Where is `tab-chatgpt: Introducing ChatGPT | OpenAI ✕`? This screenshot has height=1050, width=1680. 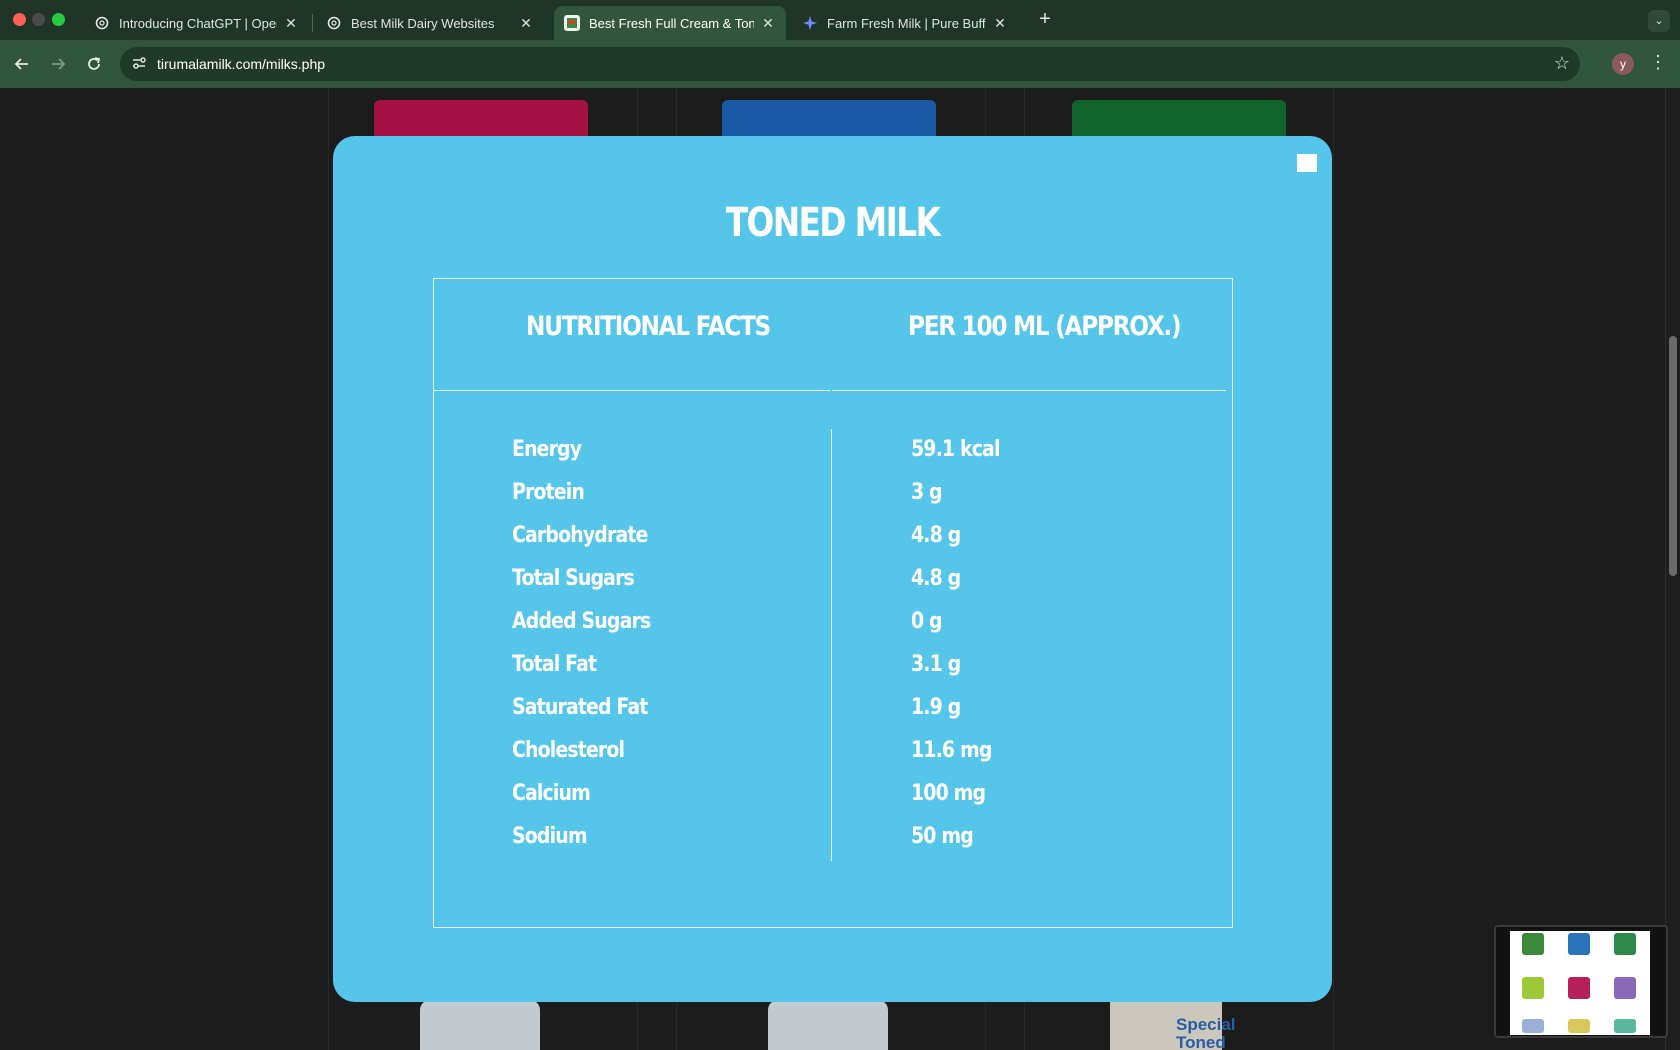
tab-chatgpt: Introducing ChatGPT | OpenAI ✕ is located at coordinates (196, 23).